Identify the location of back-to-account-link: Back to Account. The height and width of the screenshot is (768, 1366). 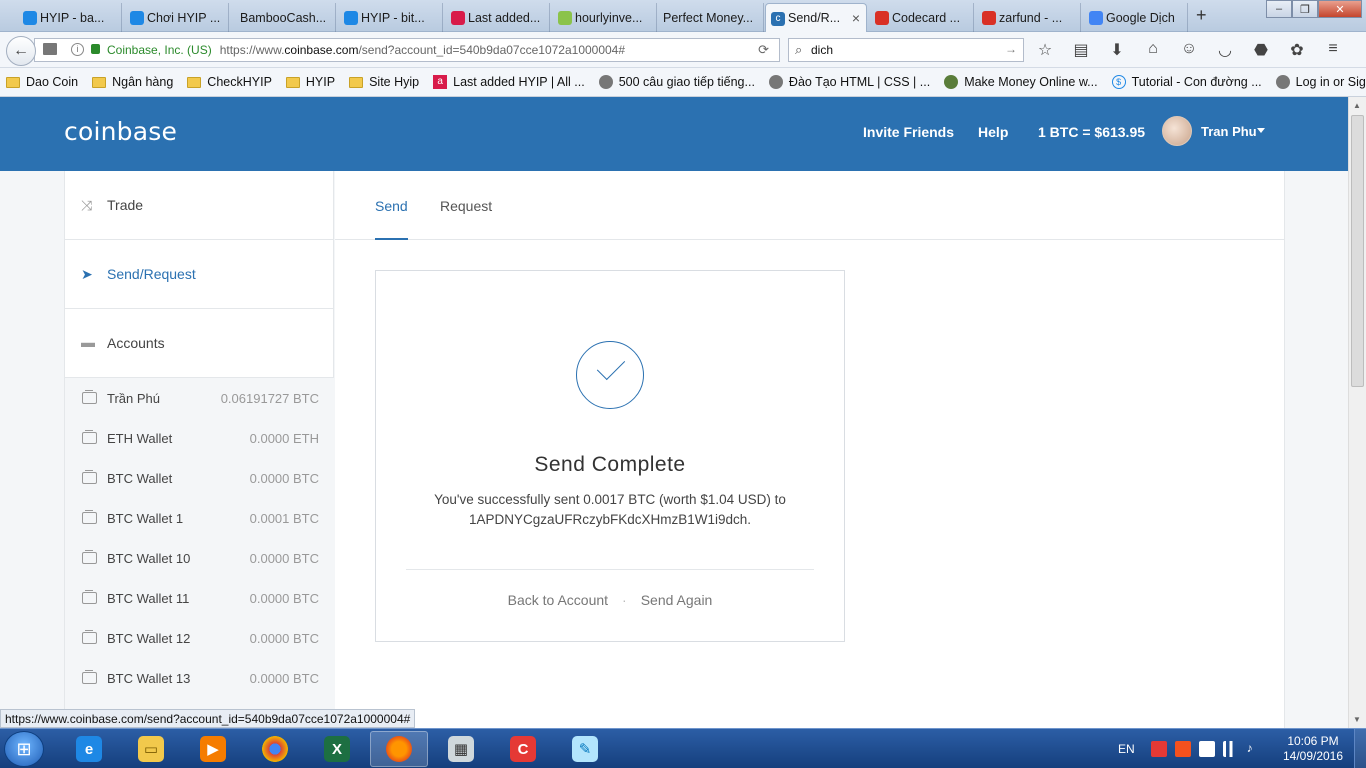
(558, 600).